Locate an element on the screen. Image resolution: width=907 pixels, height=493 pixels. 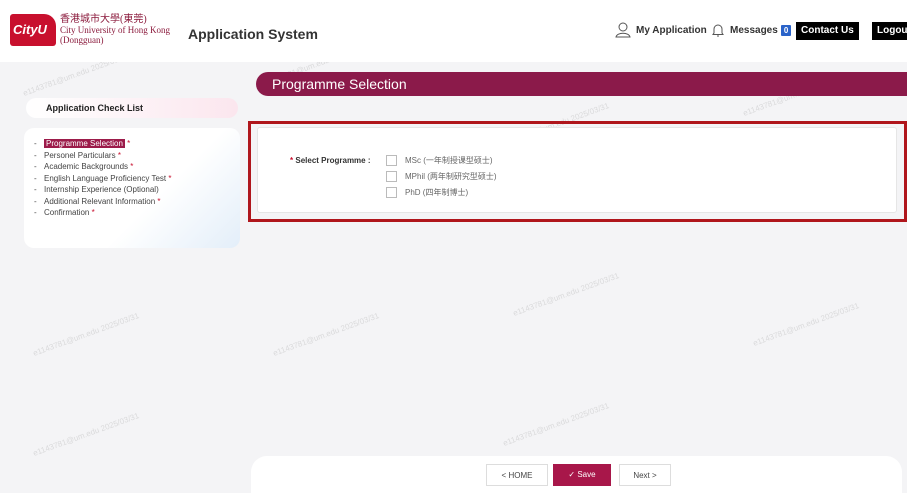
my-application-link: My Application is located at coordinates (660, 30).